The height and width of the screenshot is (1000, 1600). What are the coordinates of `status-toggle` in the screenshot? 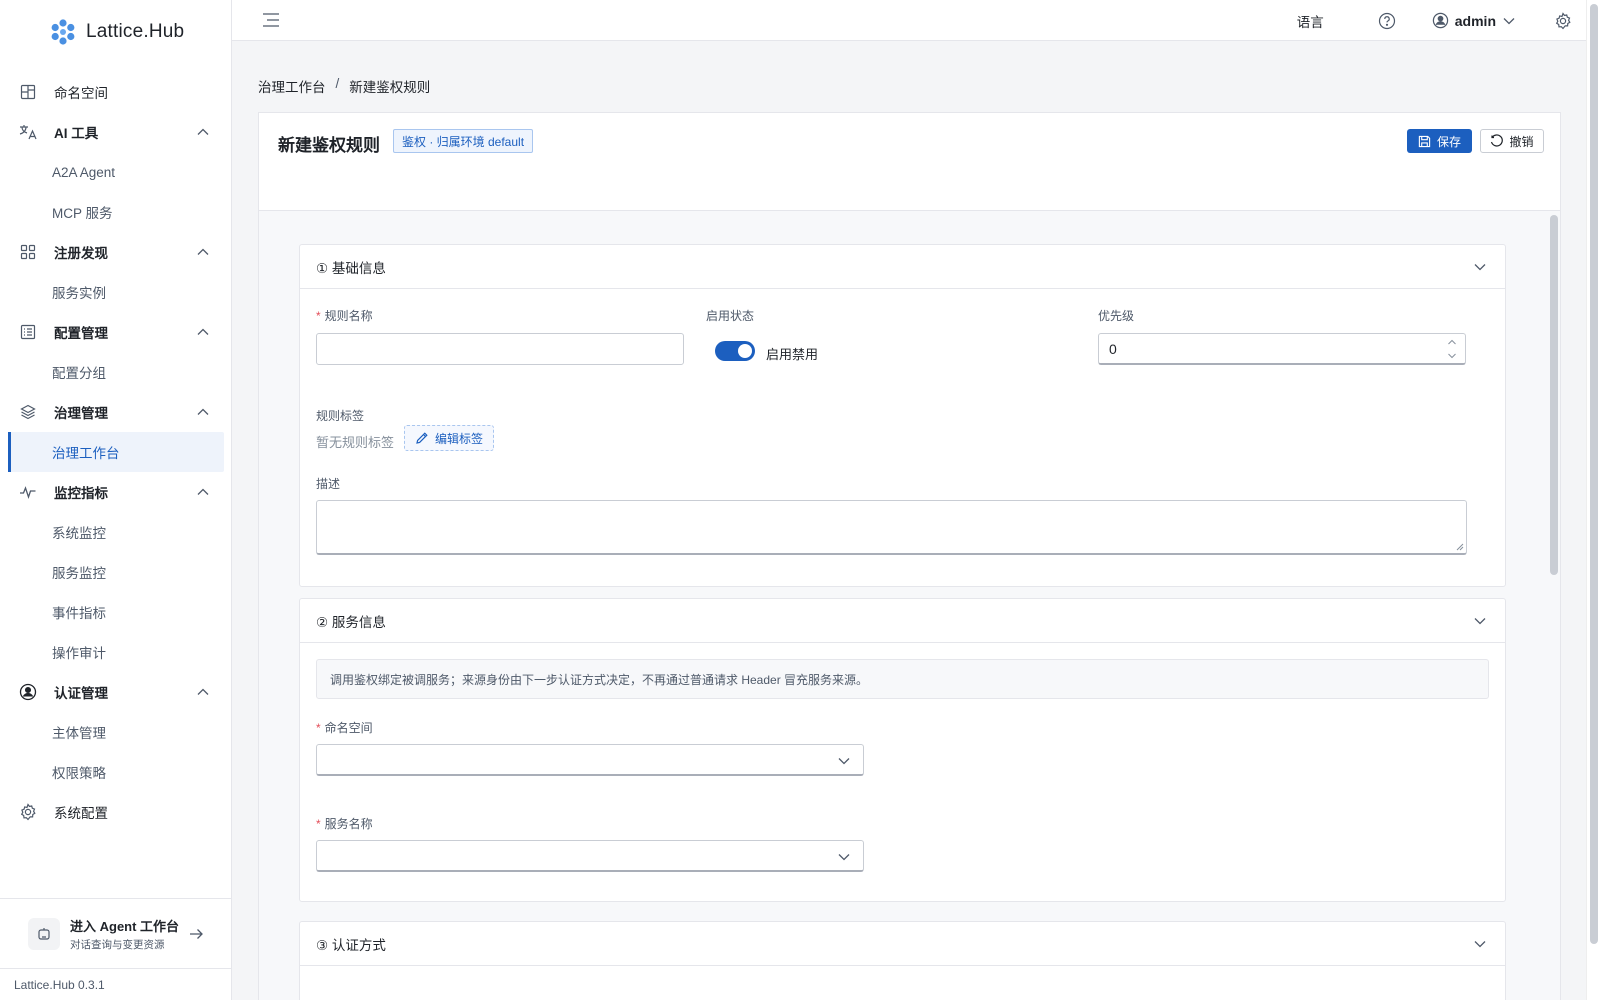 It's located at (735, 351).